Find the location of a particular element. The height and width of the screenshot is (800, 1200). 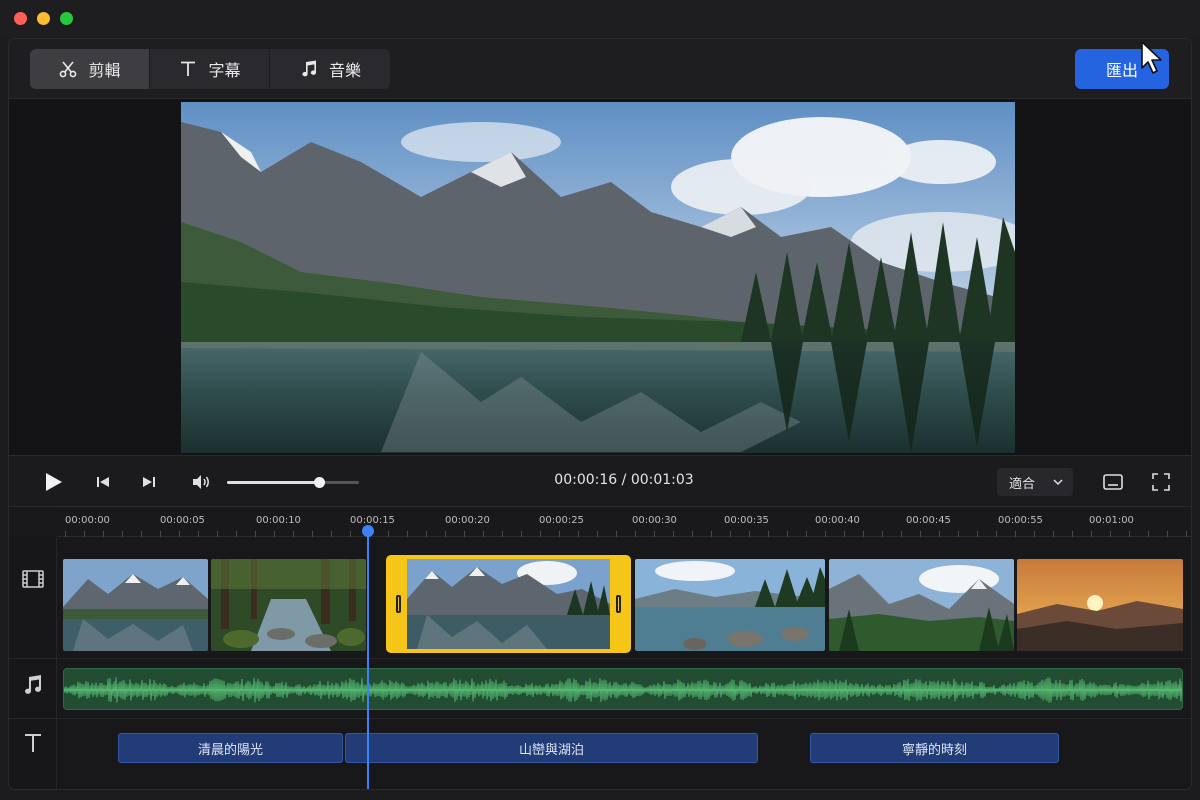

speaker-icon is located at coordinates (201, 482).